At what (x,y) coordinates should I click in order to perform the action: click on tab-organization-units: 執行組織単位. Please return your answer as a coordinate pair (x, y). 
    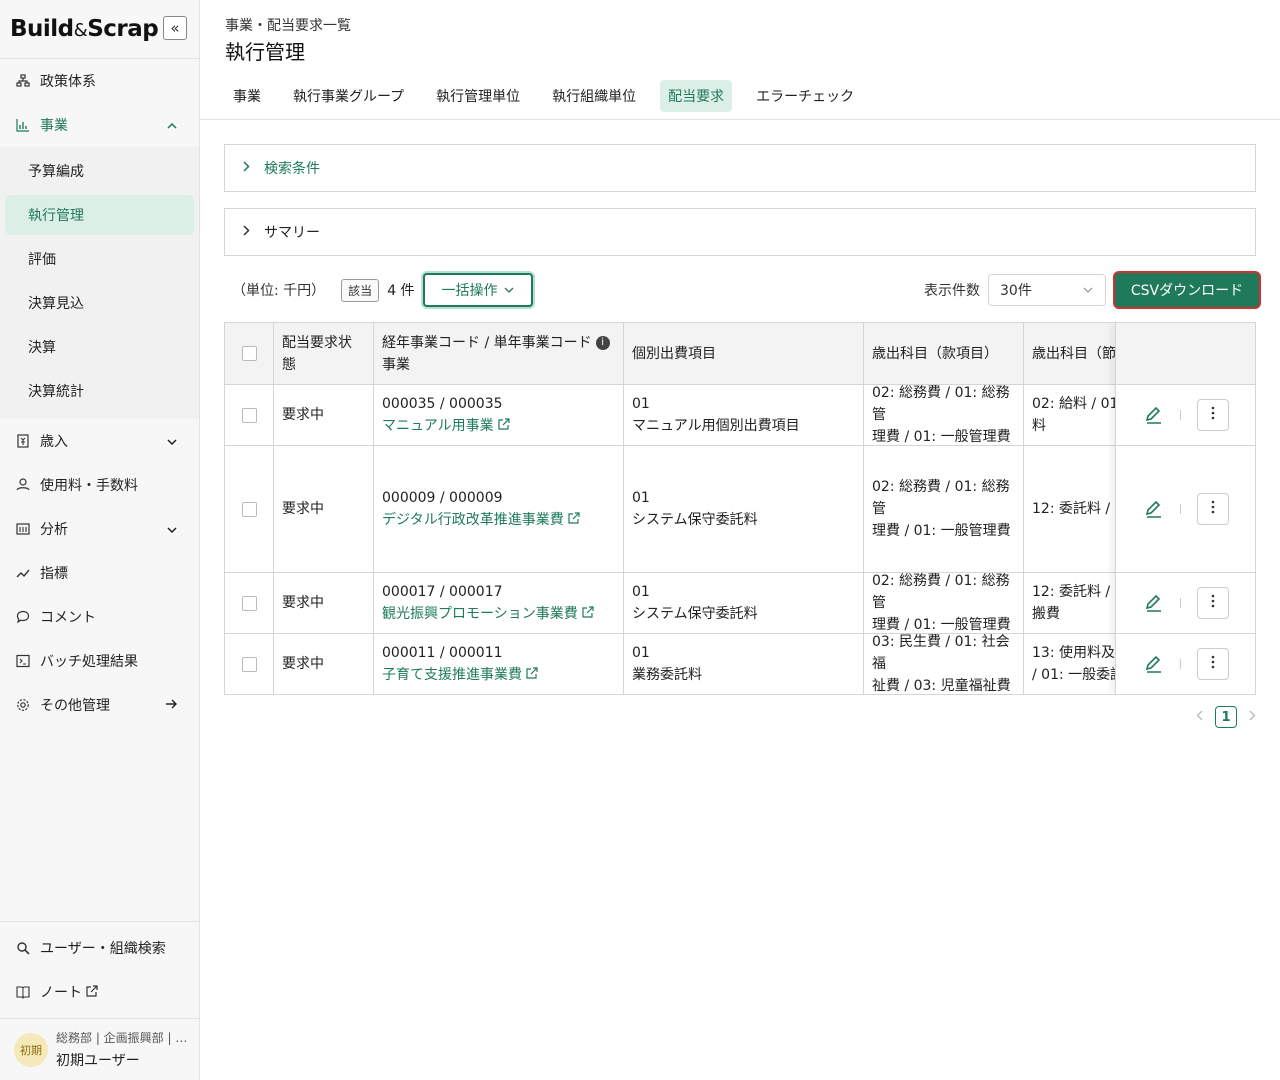
    Looking at the image, I should click on (594, 96).